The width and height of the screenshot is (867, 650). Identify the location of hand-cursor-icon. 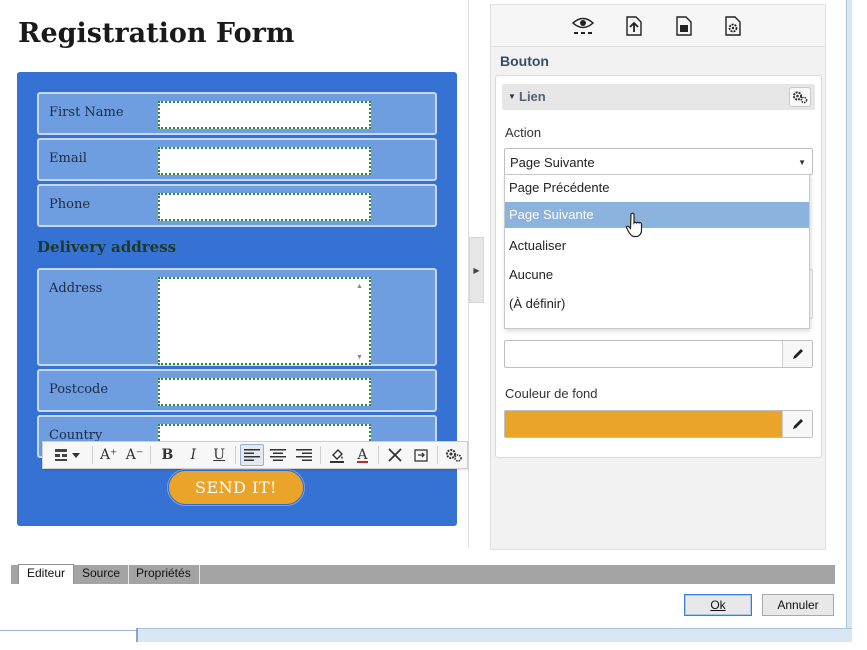
(634, 226).